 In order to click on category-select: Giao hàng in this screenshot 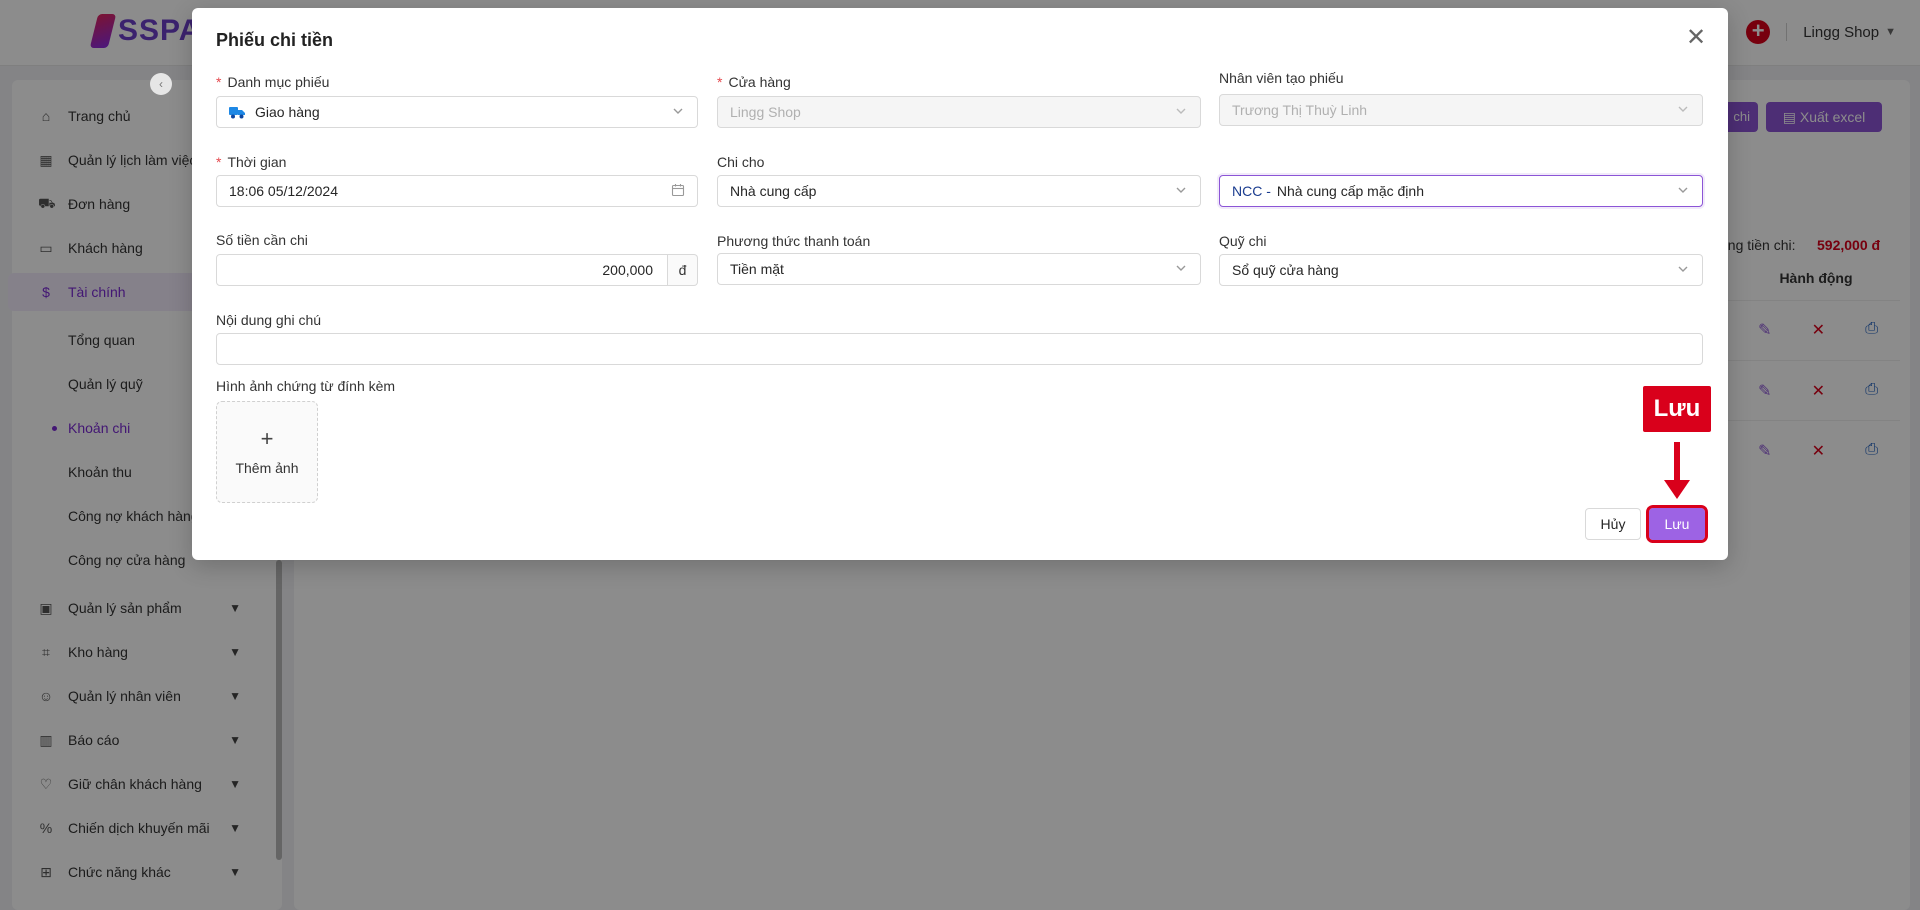, I will do `click(457, 112)`.